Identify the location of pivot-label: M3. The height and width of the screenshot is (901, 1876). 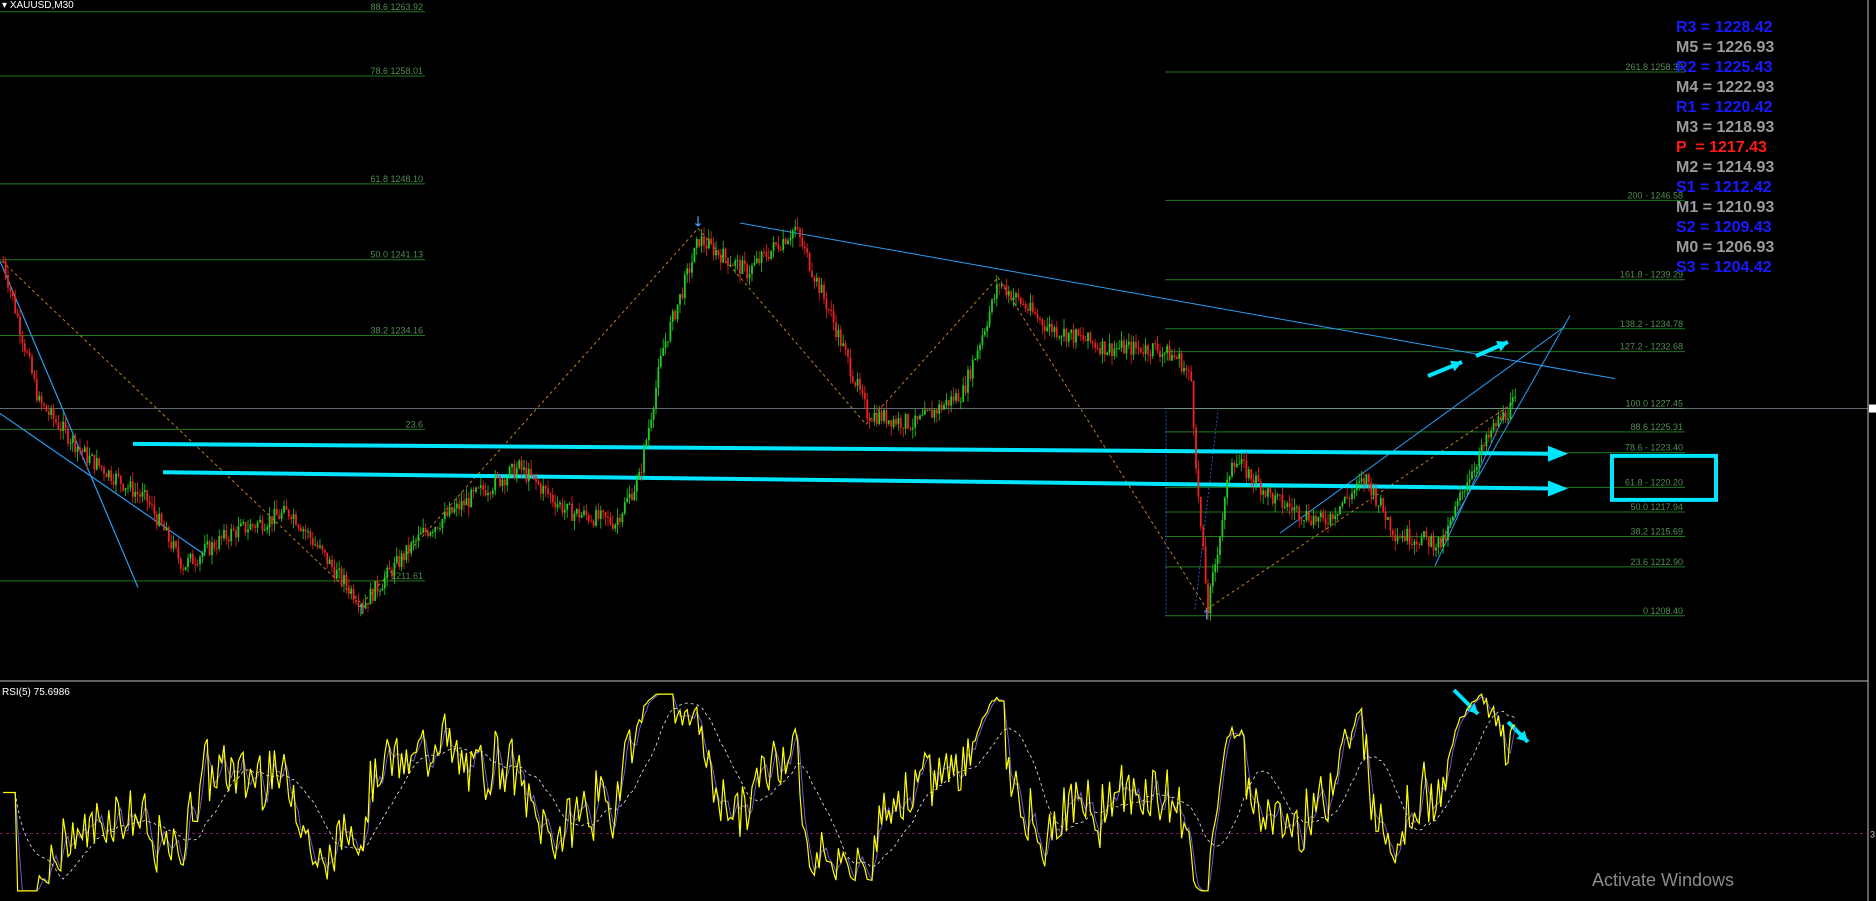
(1687, 127).